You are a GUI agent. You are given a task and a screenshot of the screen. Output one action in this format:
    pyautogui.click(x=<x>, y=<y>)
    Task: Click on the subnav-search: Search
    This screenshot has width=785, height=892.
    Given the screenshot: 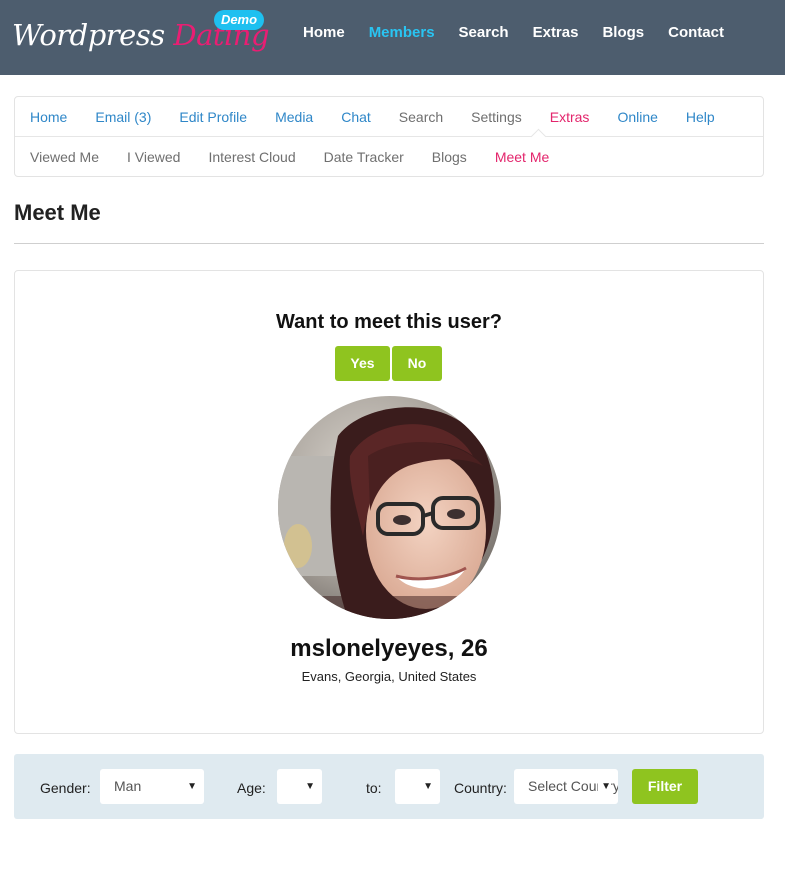 What is the action you would take?
    pyautogui.click(x=421, y=117)
    